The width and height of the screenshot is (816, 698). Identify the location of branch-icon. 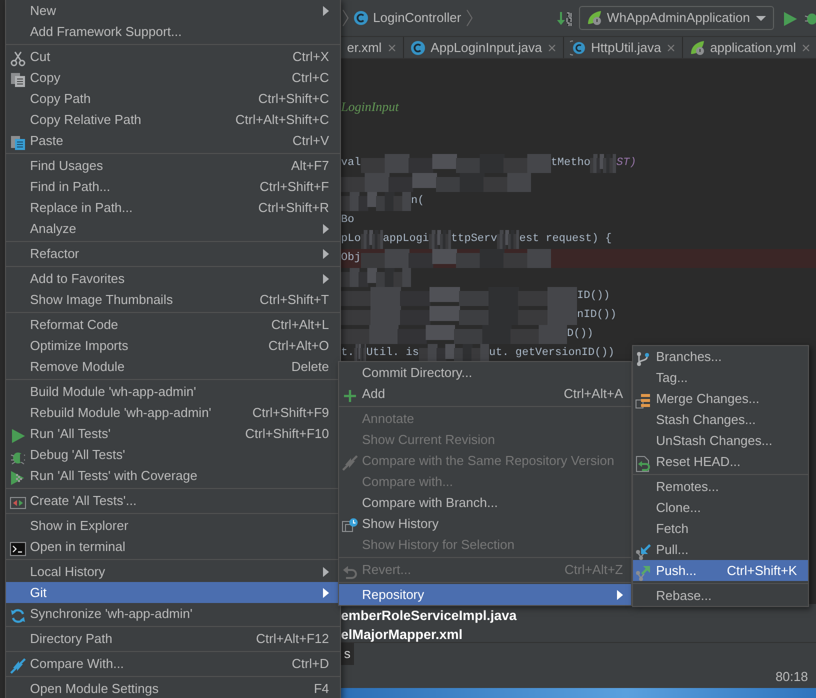
(643, 358).